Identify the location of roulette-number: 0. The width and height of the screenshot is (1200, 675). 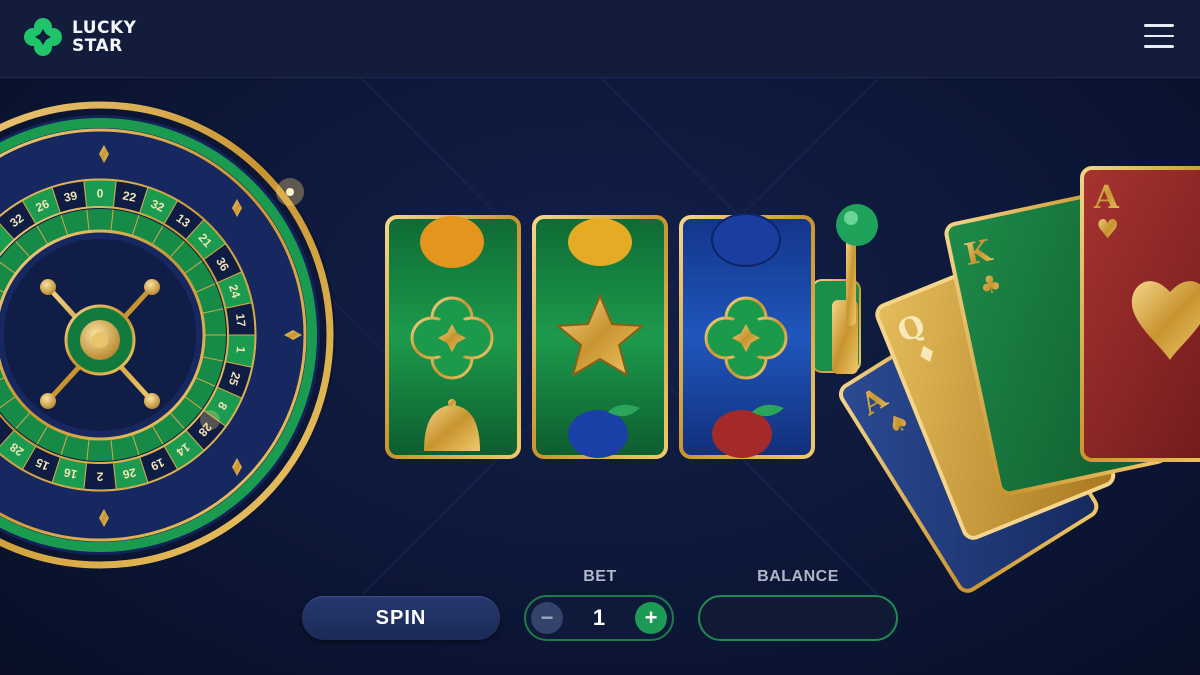
(100, 194).